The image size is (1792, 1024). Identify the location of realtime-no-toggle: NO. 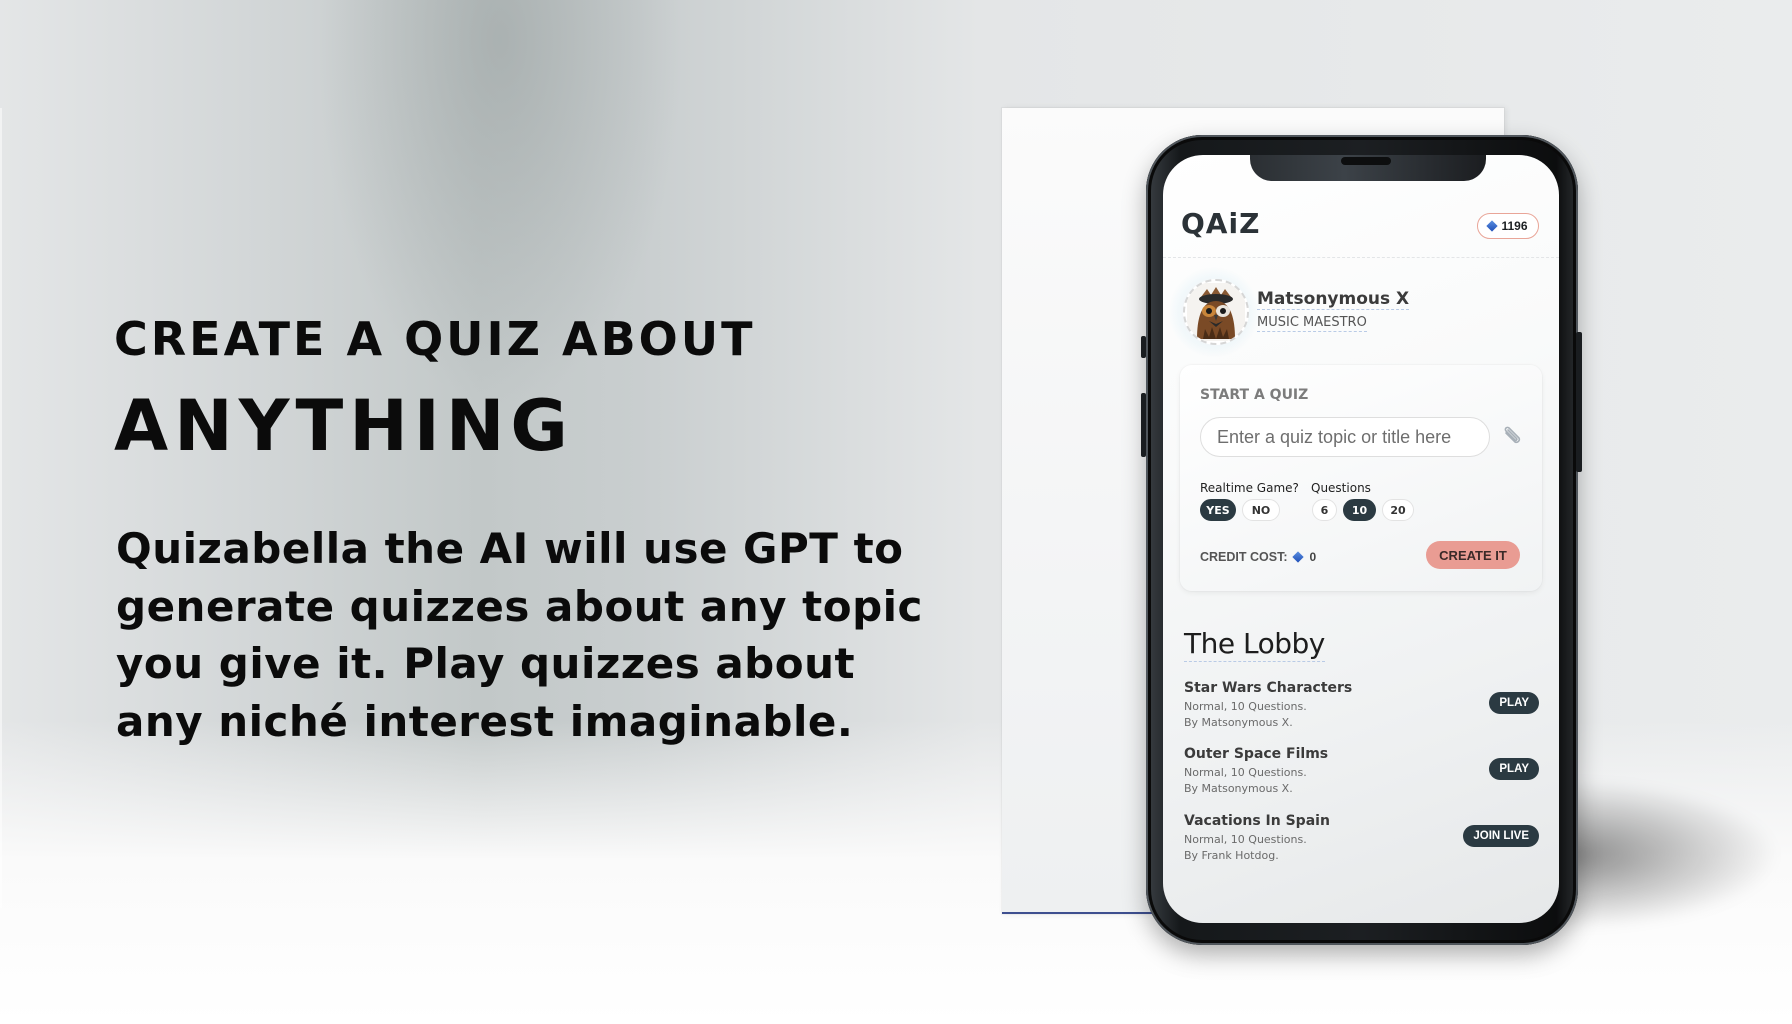
(1261, 510).